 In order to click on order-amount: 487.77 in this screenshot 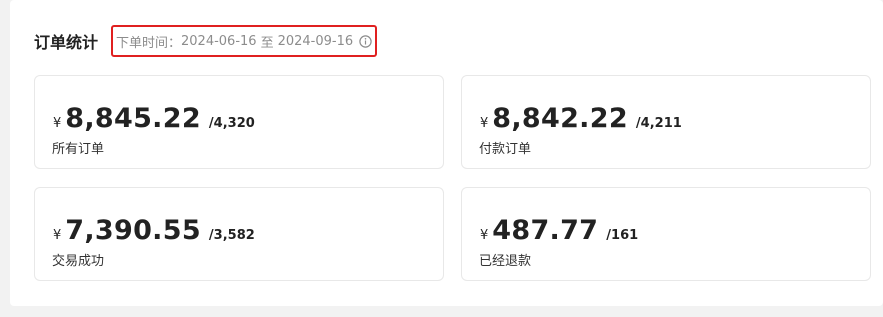, I will do `click(545, 230)`.